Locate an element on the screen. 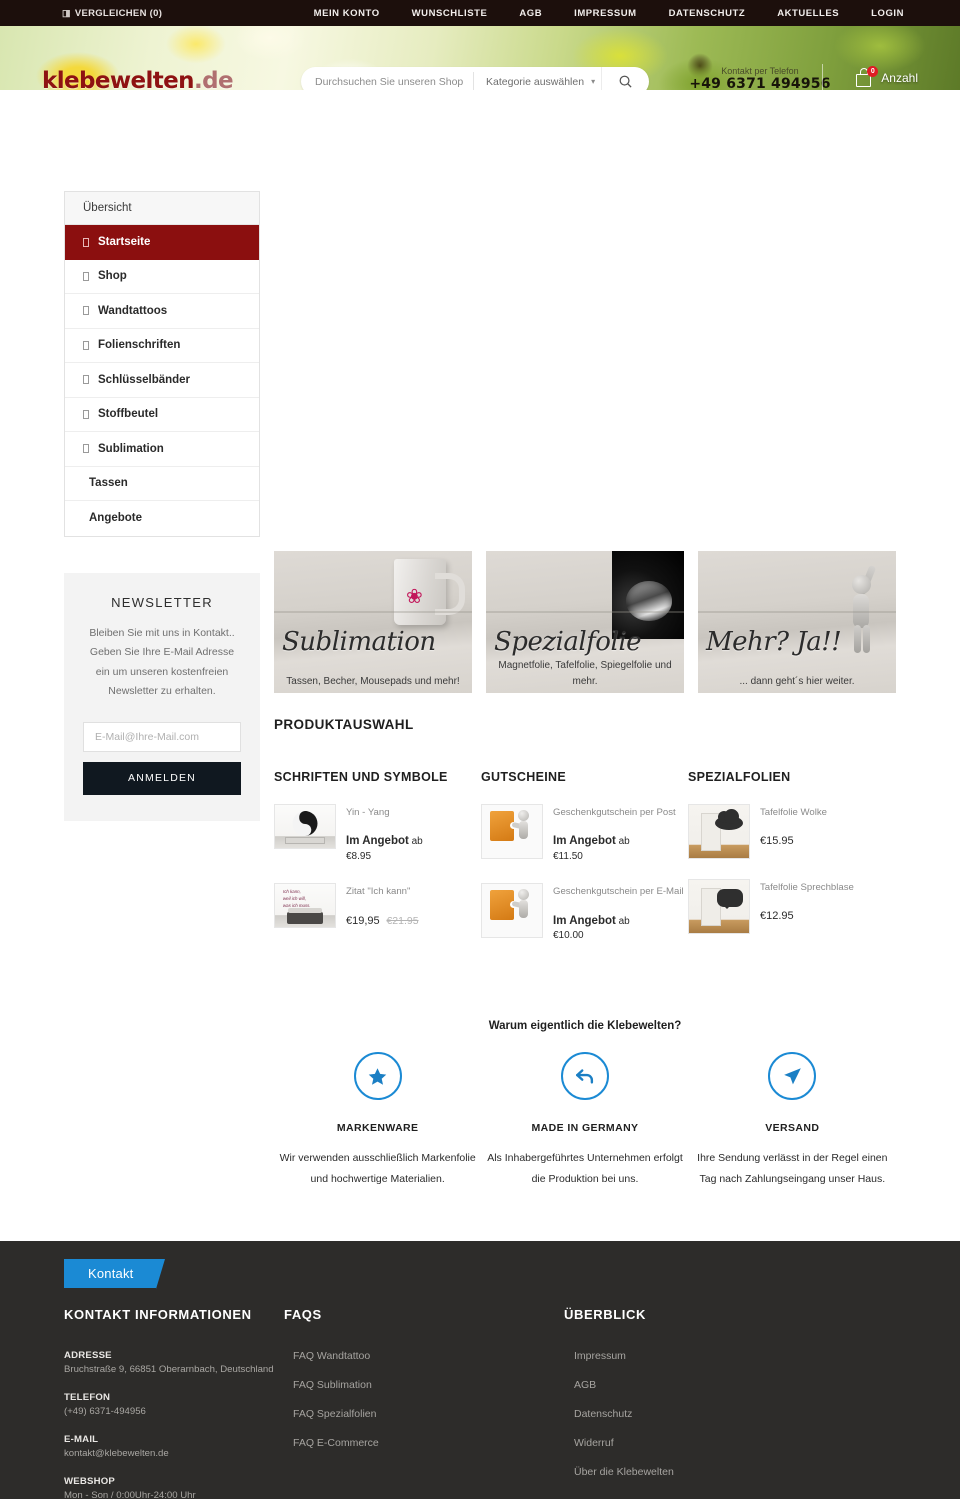  product-item: Yin - Yang Im Angebot ab €8.95 is located at coordinates (377, 833).